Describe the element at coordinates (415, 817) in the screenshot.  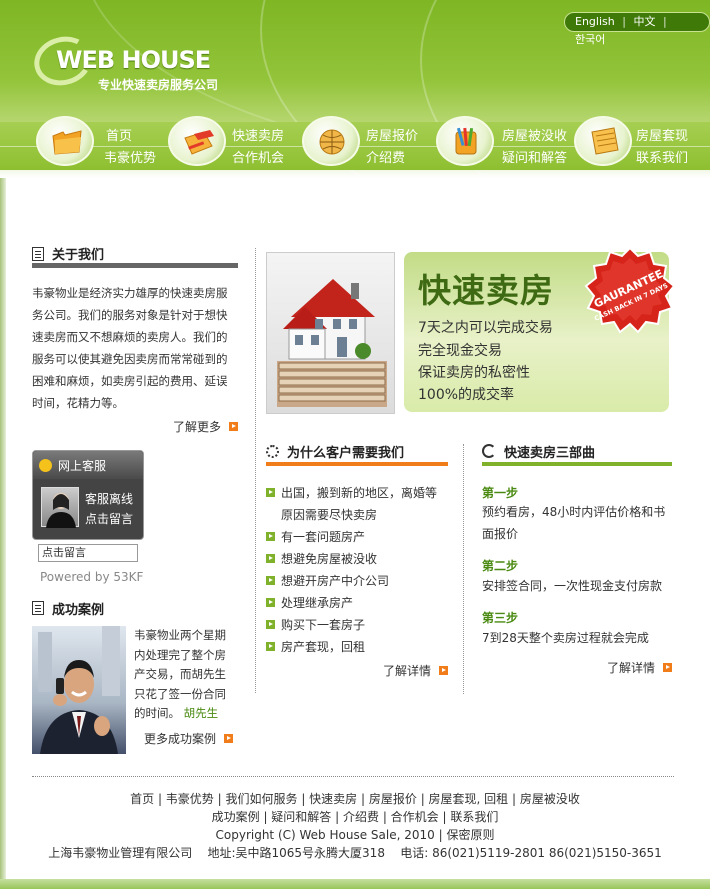
I see `footer-link: 合作机会` at that location.